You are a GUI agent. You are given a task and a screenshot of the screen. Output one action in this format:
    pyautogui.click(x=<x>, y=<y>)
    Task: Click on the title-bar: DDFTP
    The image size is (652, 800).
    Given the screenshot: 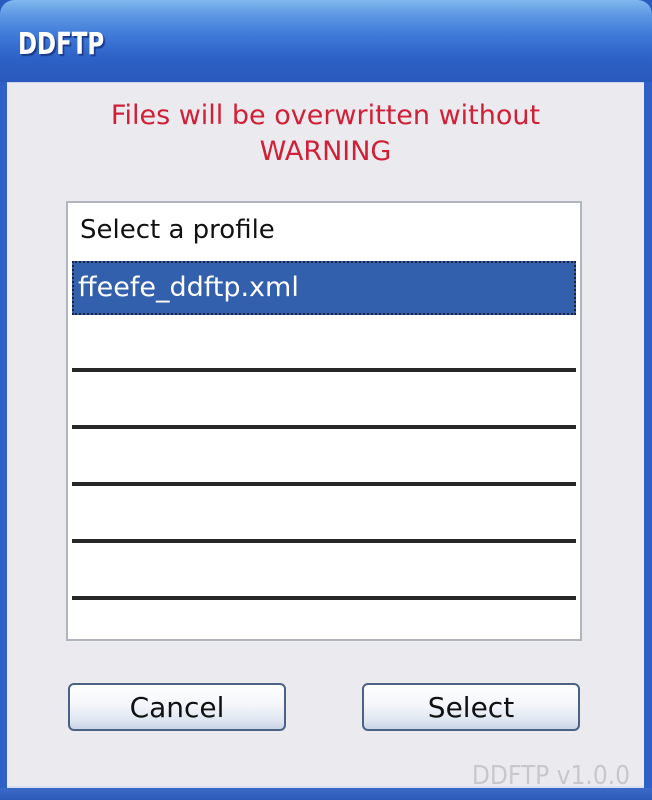 What is the action you would take?
    pyautogui.click(x=326, y=41)
    